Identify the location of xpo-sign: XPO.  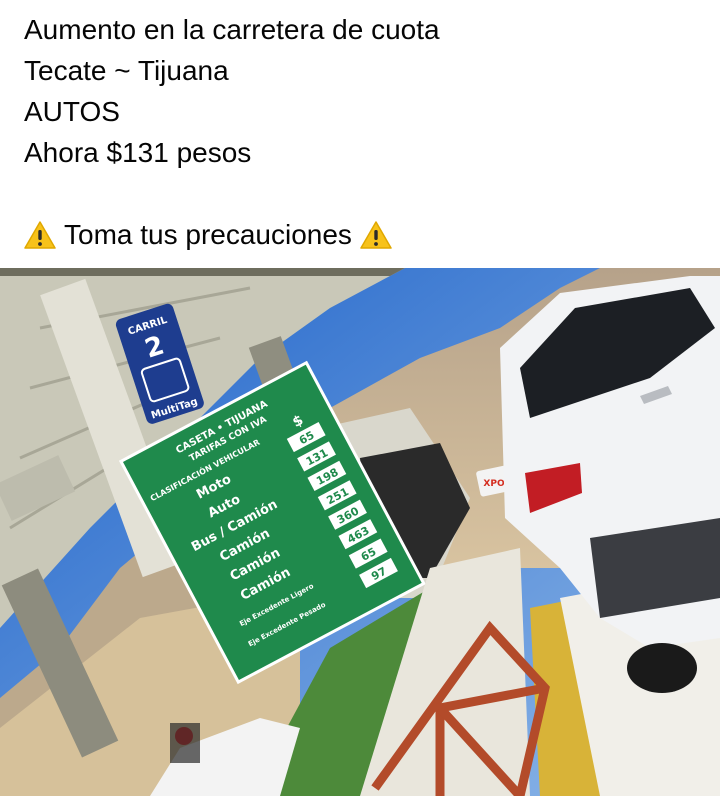
(494, 484).